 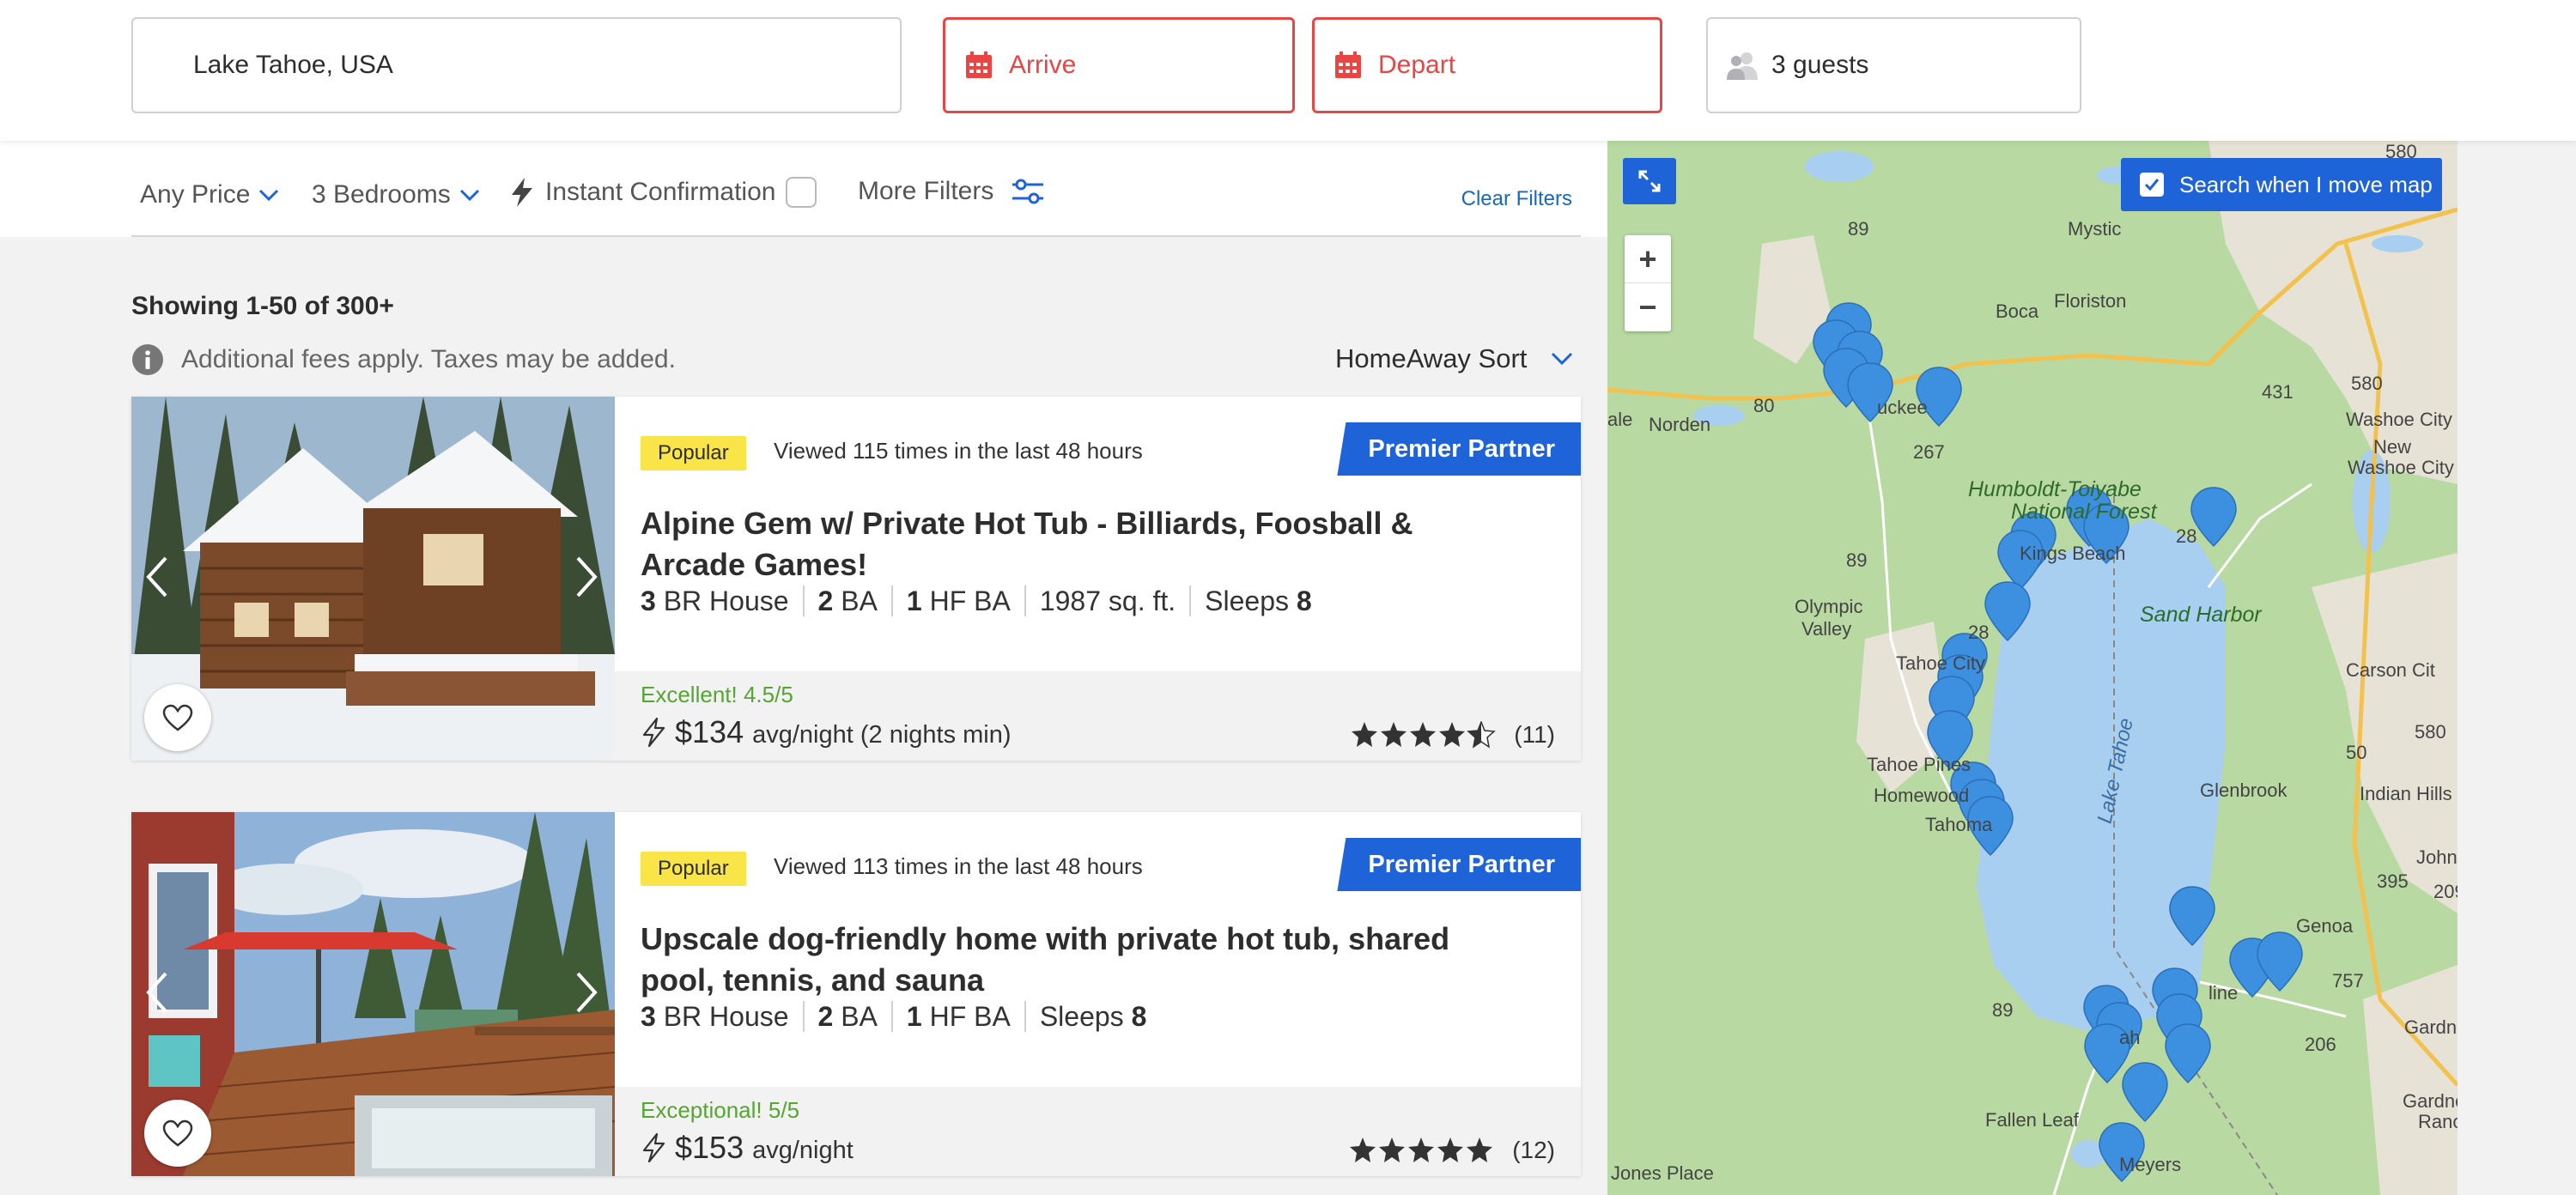 What do you see at coordinates (293, 65) in the screenshot?
I see `location-value: Lake Tahoe, USA` at bounding box center [293, 65].